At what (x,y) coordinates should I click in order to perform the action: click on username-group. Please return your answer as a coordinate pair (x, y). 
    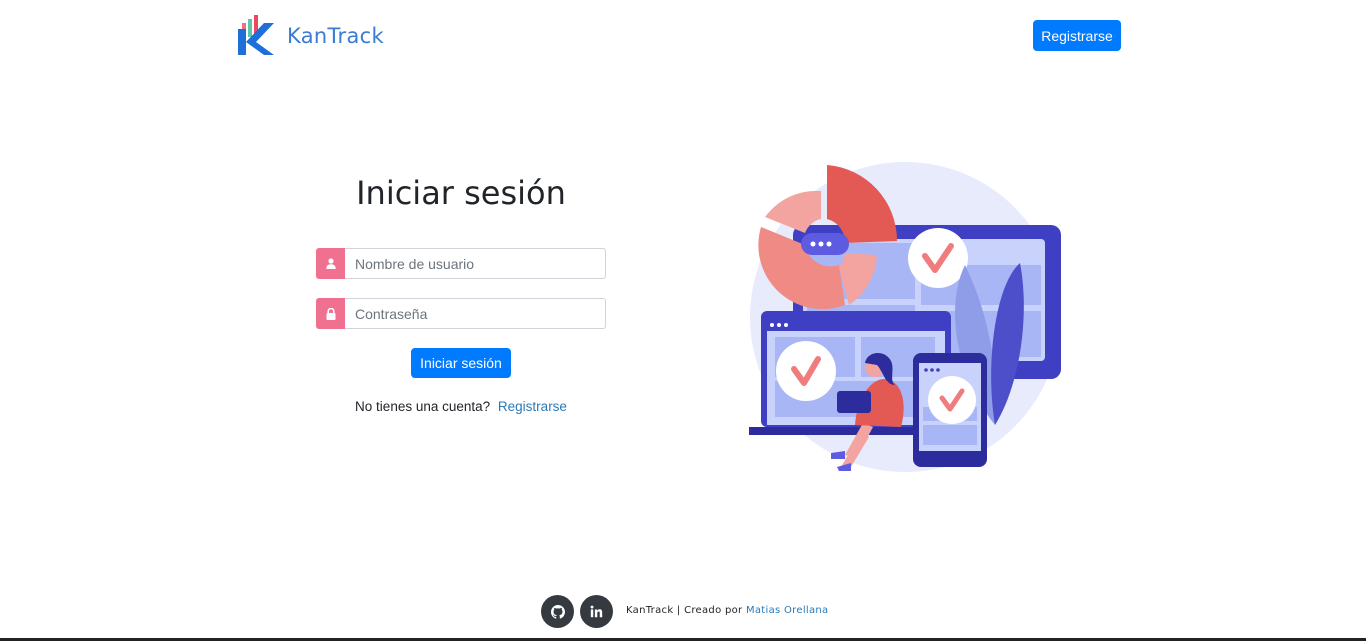
    Looking at the image, I should click on (461, 263).